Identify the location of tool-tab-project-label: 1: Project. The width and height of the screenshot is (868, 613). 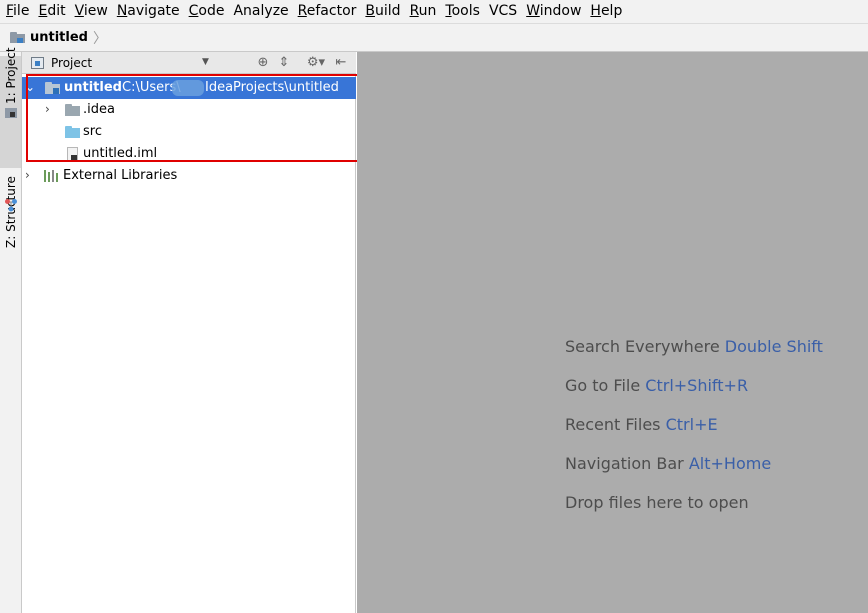
(11, 75).